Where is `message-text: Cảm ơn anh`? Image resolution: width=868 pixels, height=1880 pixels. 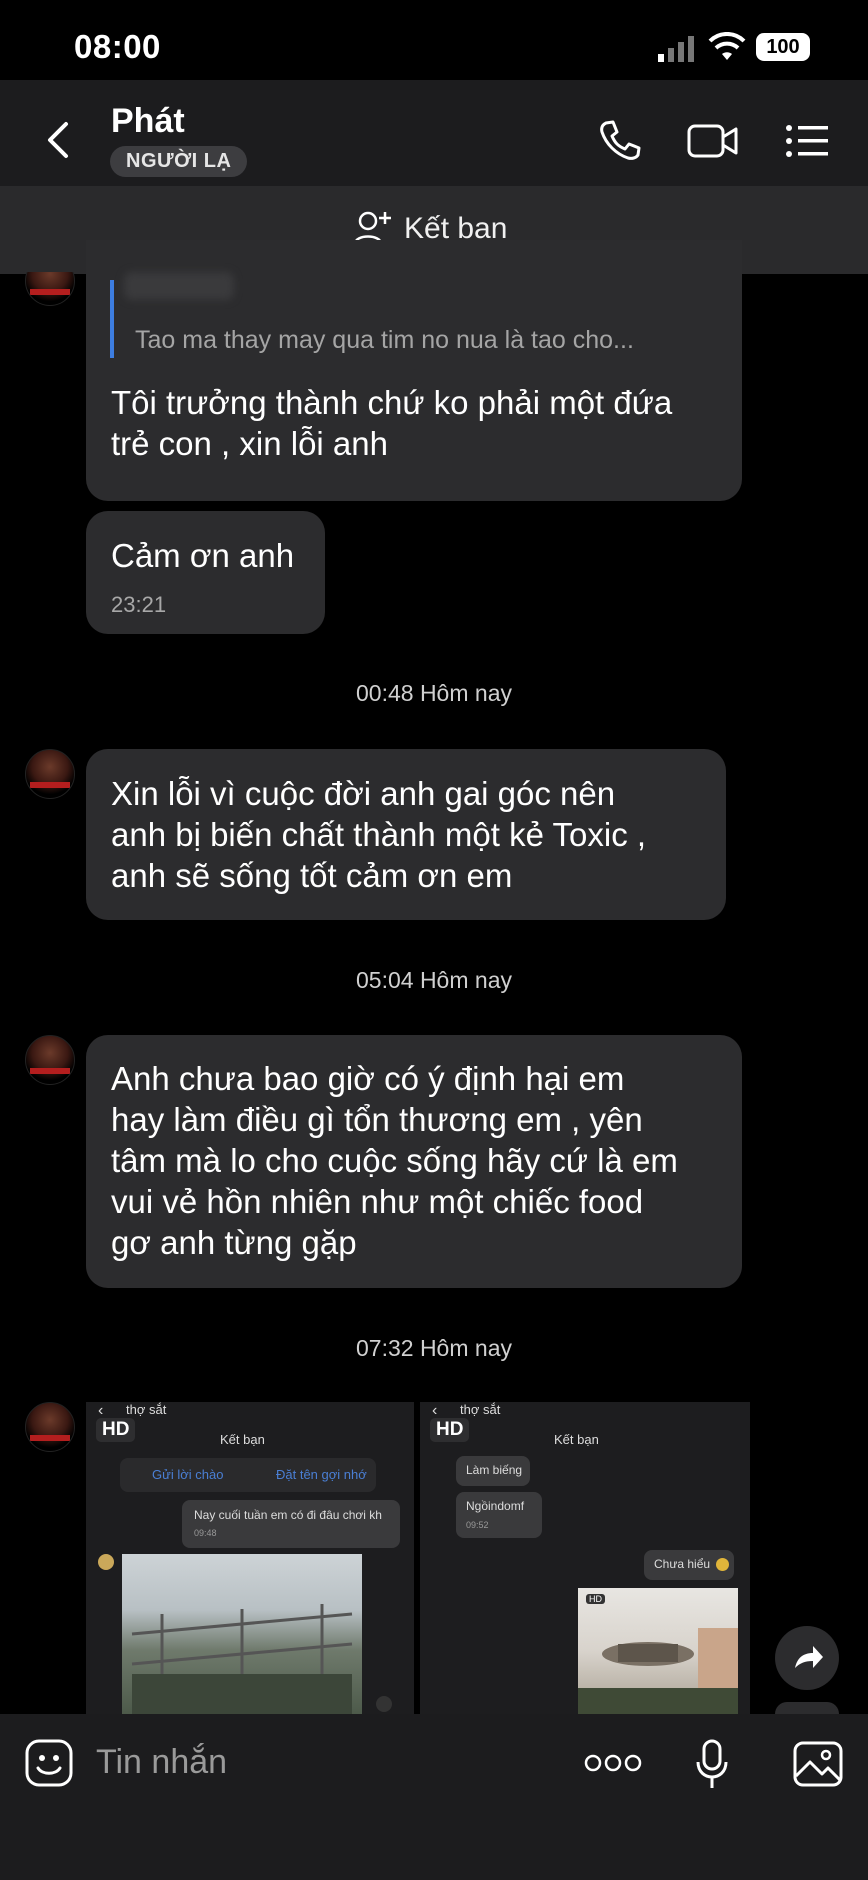 message-text: Cảm ơn anh is located at coordinates (203, 555).